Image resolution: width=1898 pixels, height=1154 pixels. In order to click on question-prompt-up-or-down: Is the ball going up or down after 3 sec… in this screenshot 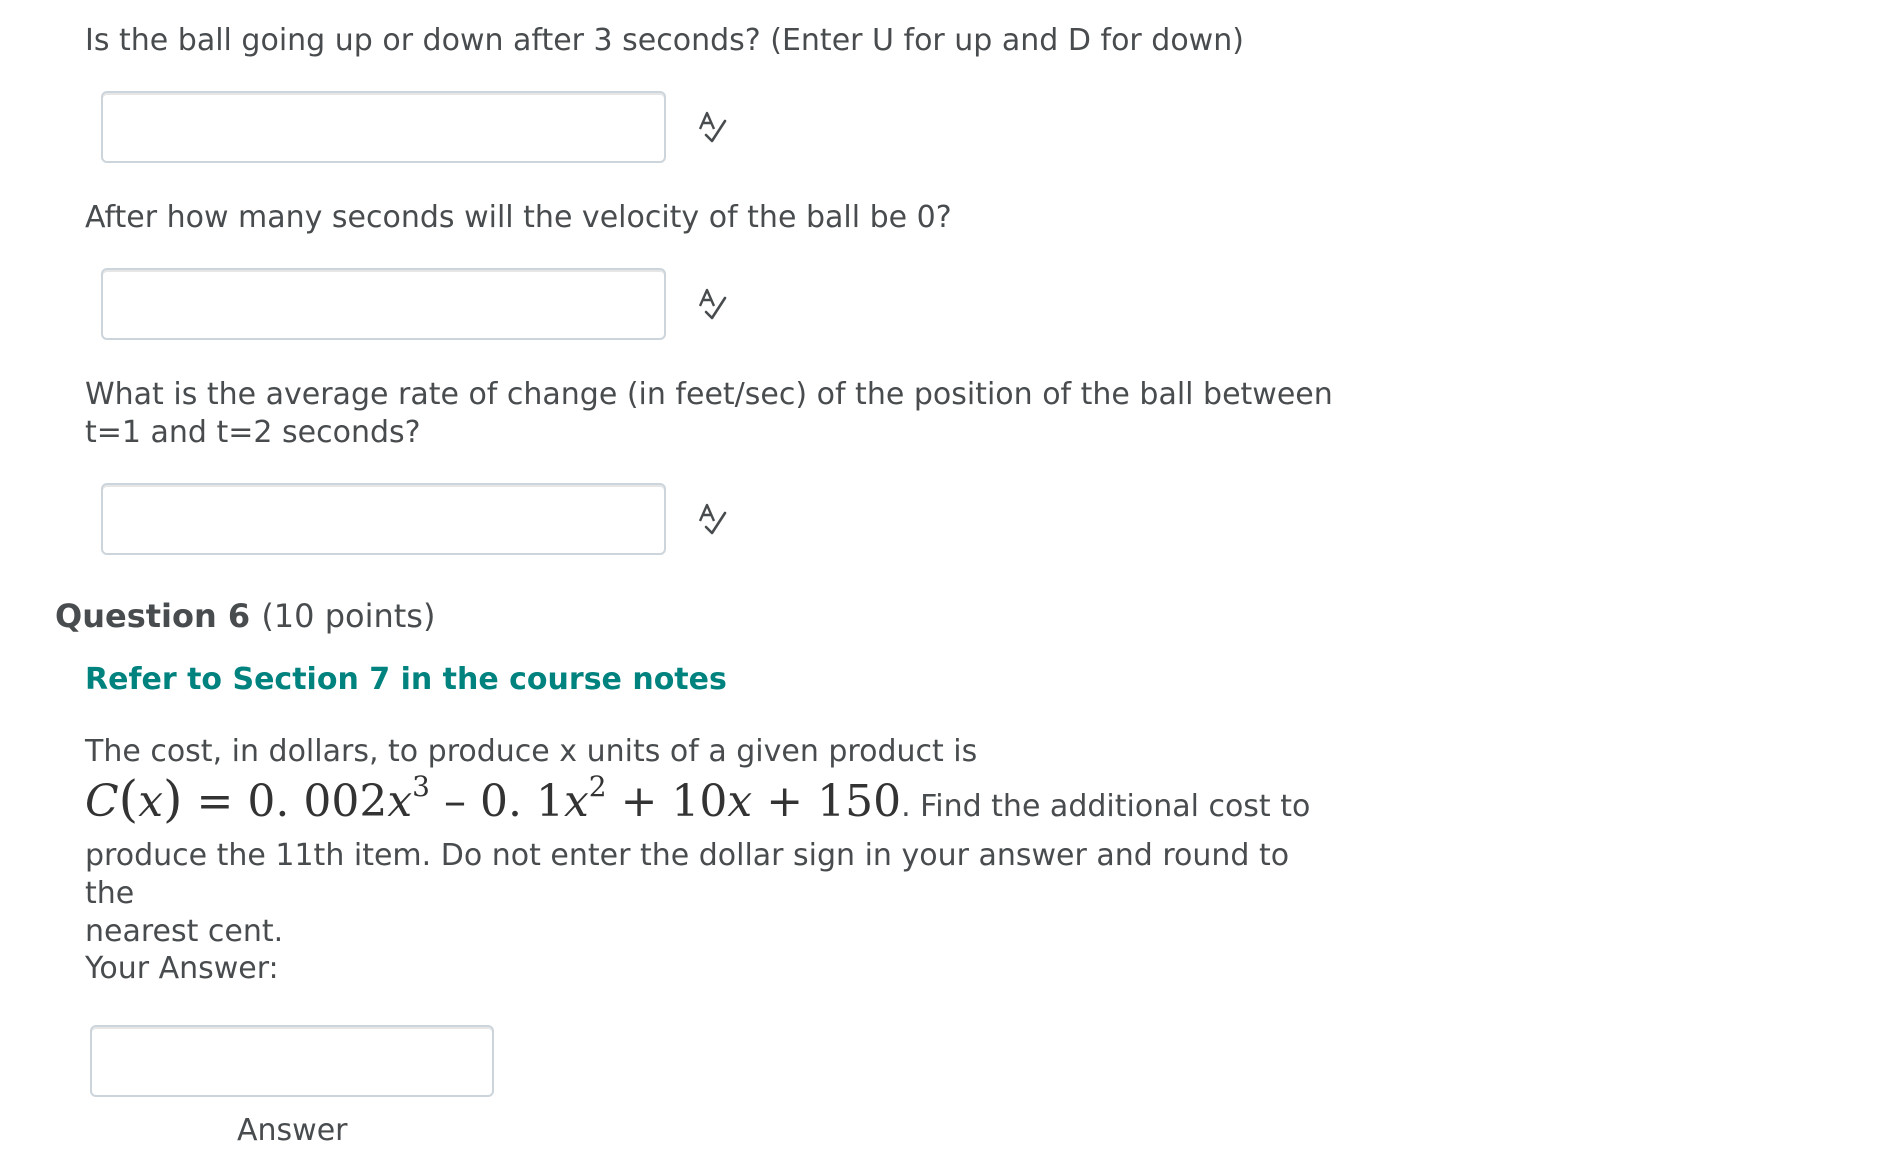, I will do `click(664, 40)`.